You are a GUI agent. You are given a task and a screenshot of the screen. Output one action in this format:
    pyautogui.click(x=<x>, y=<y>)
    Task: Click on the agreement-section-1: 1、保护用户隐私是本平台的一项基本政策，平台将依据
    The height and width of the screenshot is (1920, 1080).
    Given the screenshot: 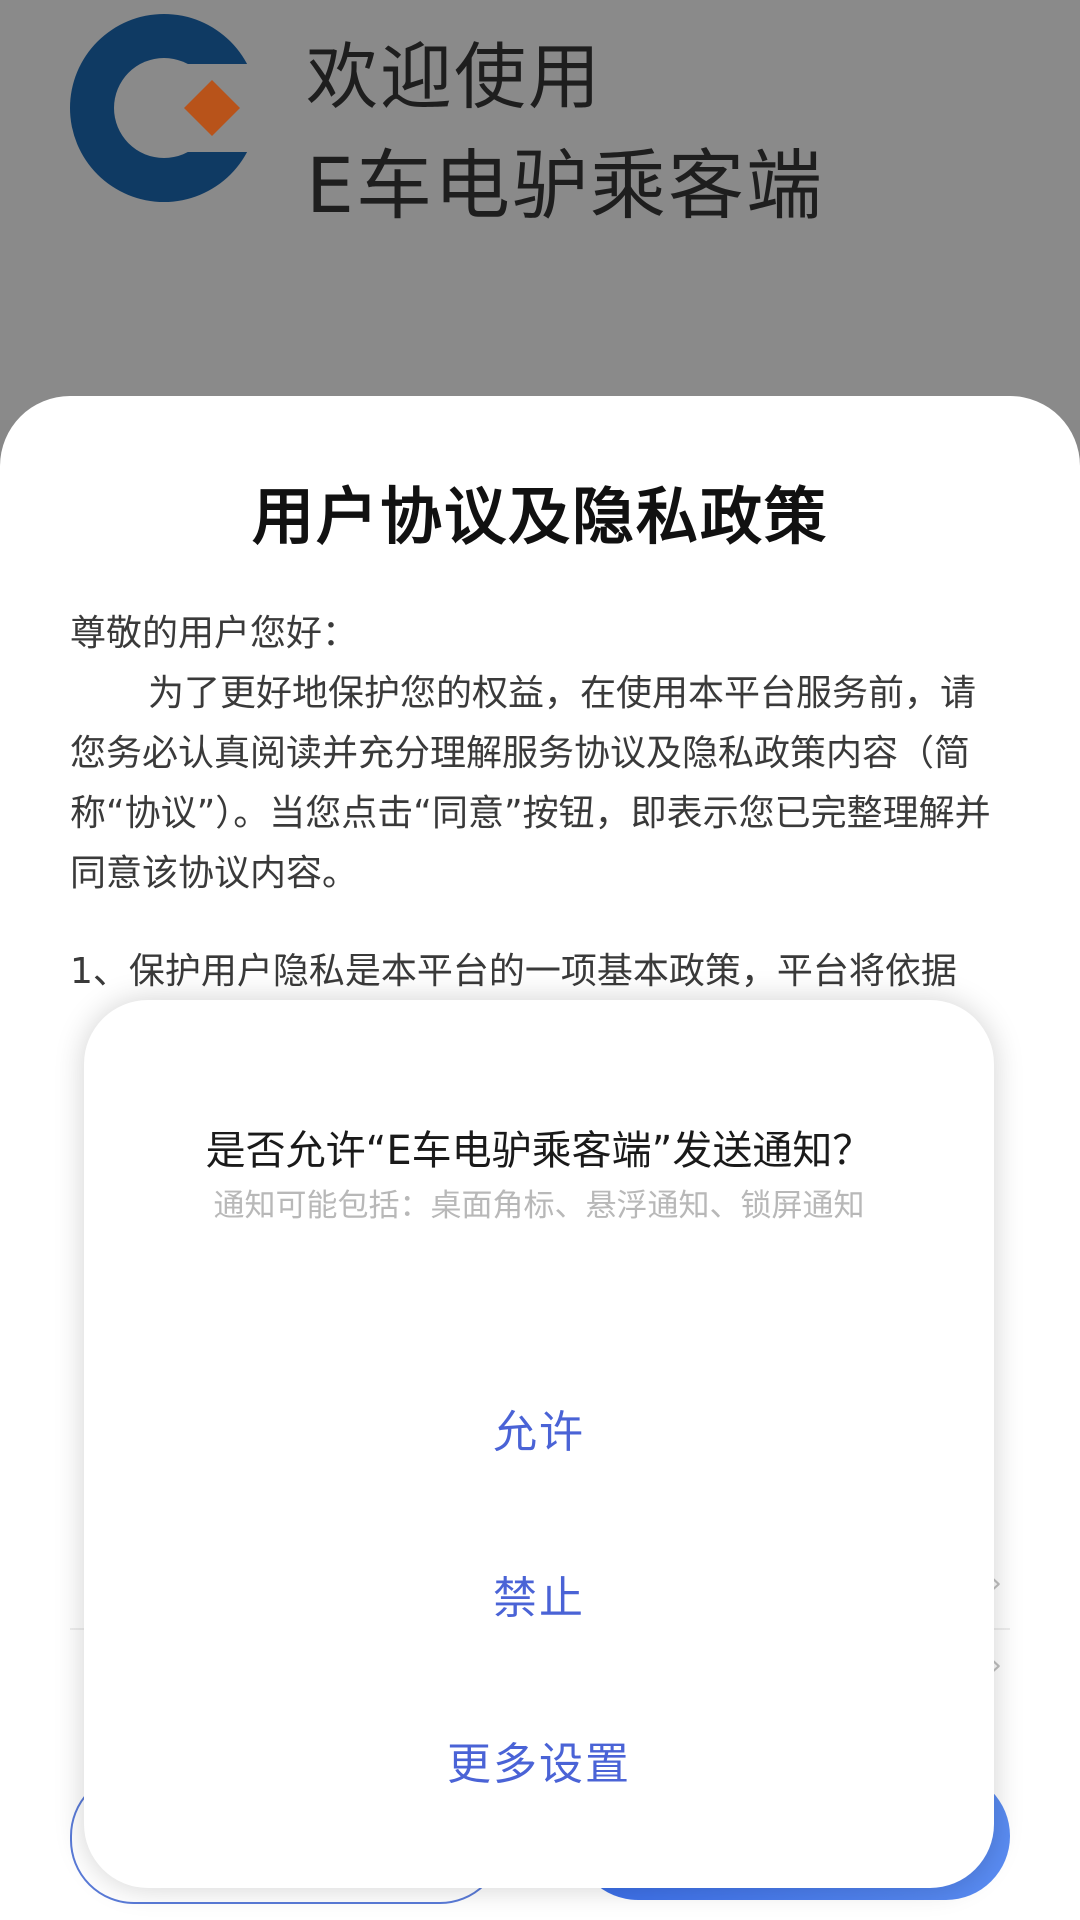 What is the action you would take?
    pyautogui.click(x=513, y=971)
    